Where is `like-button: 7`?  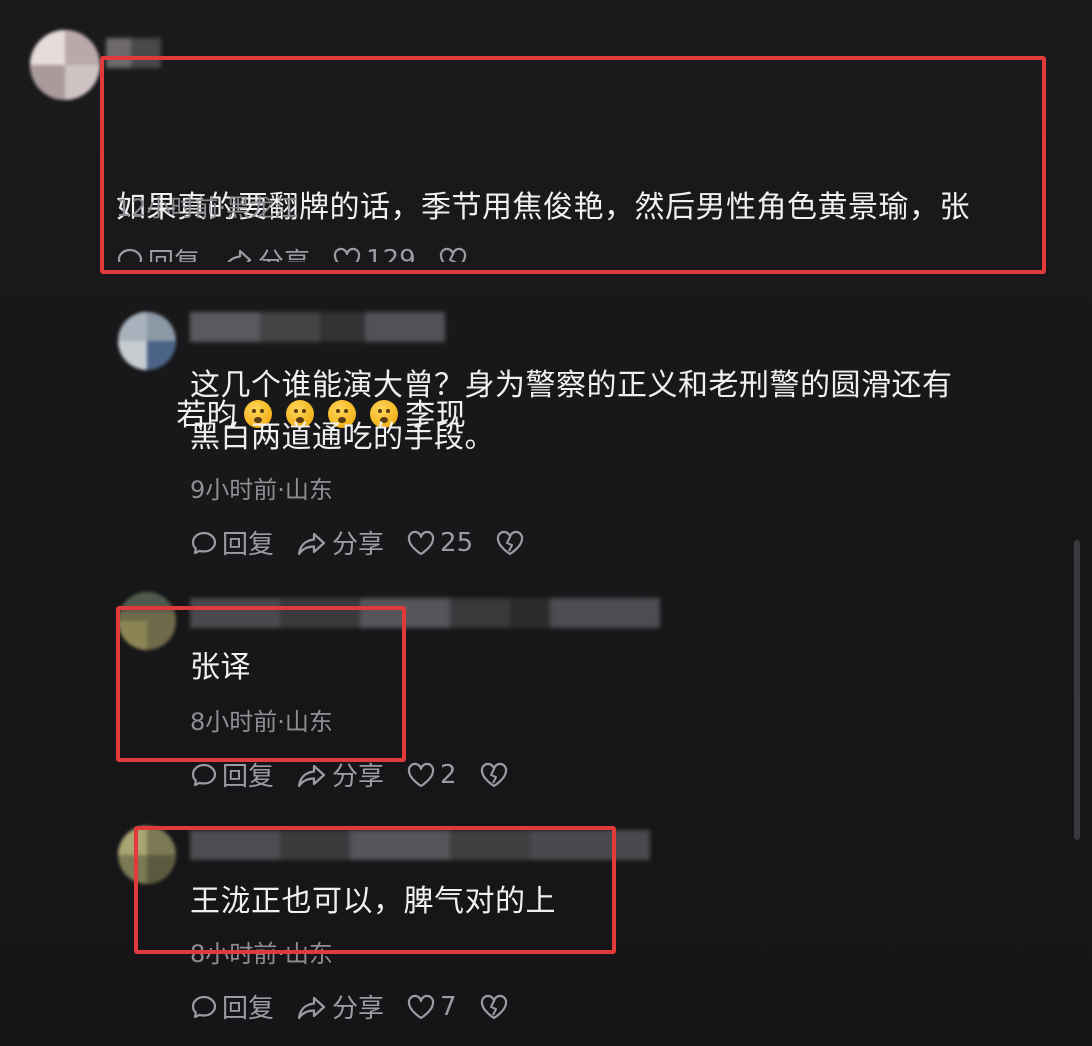 like-button: 7 is located at coordinates (431, 1007).